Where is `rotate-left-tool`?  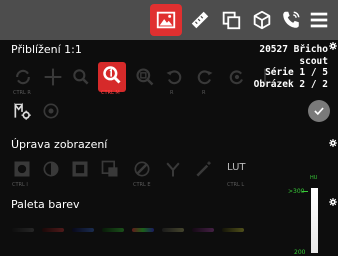
rotate-left-tool is located at coordinates (174, 77).